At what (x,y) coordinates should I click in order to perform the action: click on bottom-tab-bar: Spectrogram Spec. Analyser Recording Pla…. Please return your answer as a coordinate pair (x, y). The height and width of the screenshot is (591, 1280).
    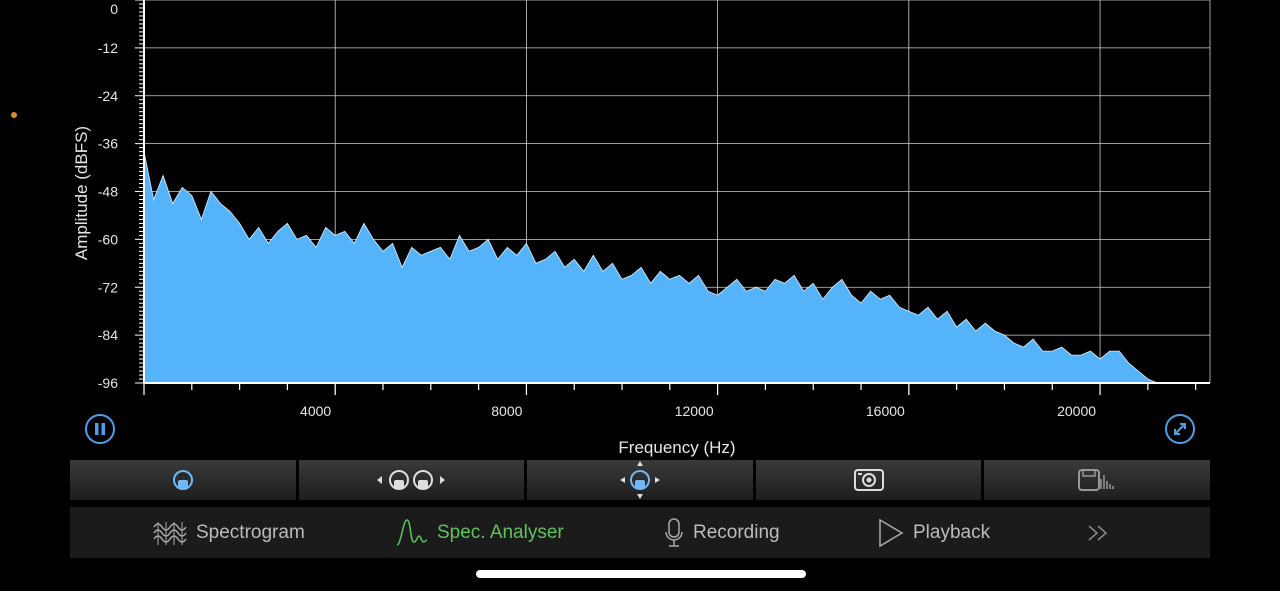
    Looking at the image, I should click on (640, 532).